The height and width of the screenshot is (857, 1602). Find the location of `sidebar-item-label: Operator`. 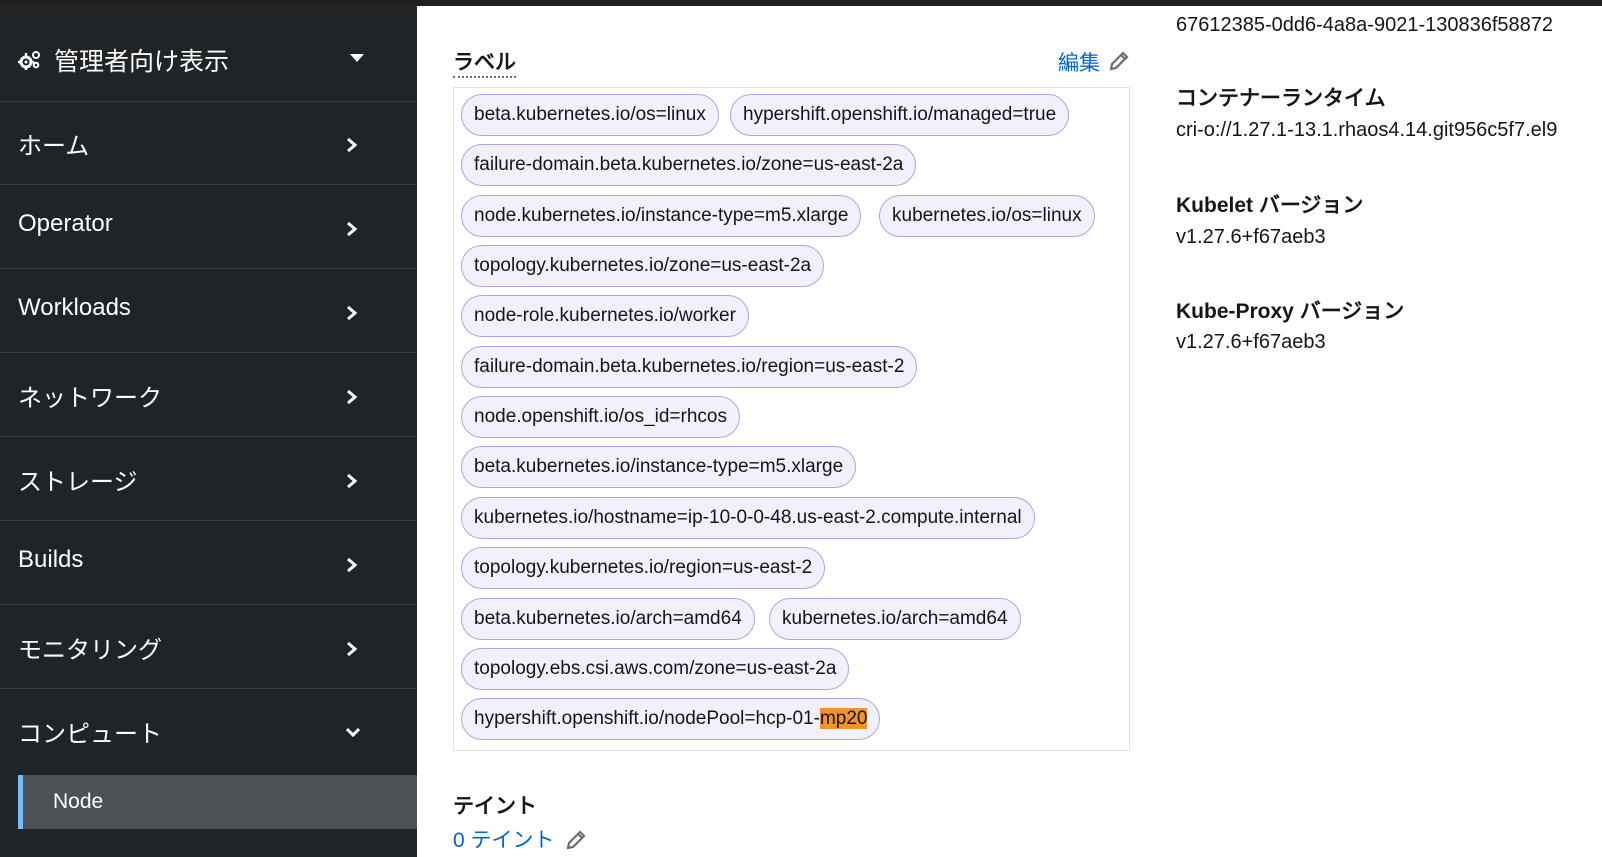

sidebar-item-label: Operator is located at coordinates (65, 223).